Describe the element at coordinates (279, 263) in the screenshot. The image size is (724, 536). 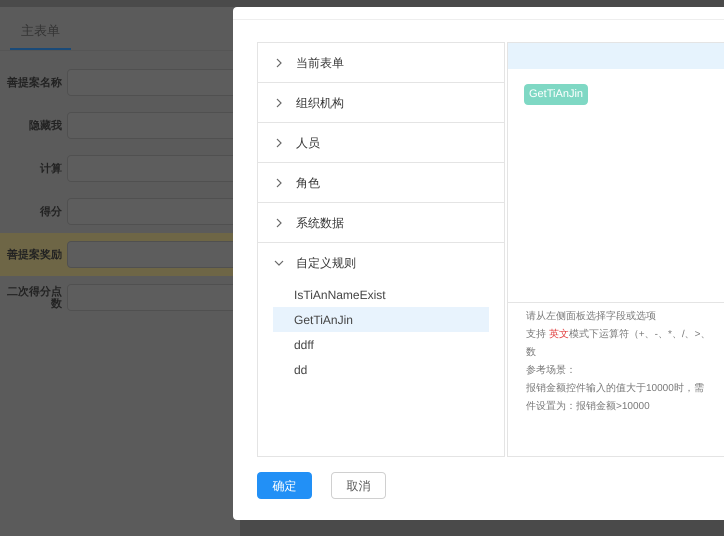
I see `chevron-down-icon` at that location.